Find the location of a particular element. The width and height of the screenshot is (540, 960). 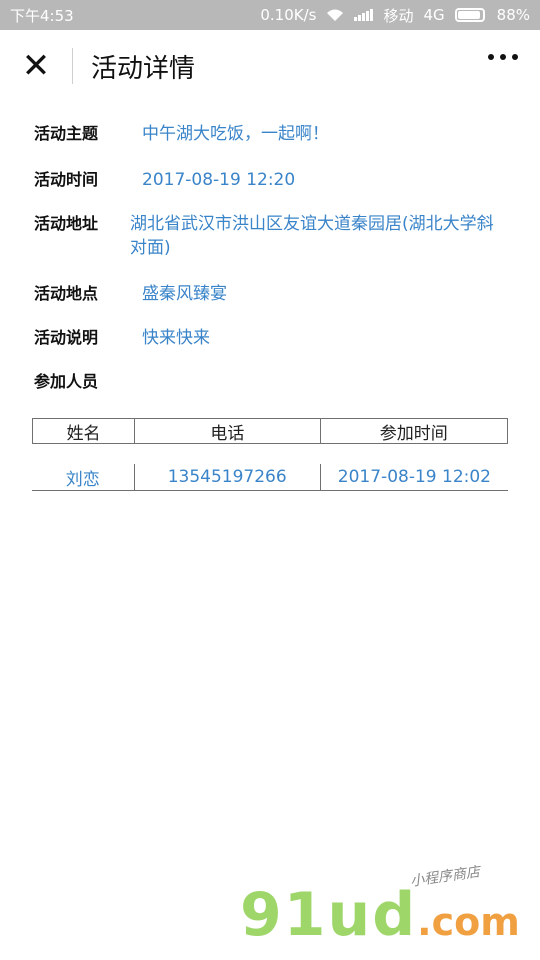

more-options-icon is located at coordinates (503, 57).